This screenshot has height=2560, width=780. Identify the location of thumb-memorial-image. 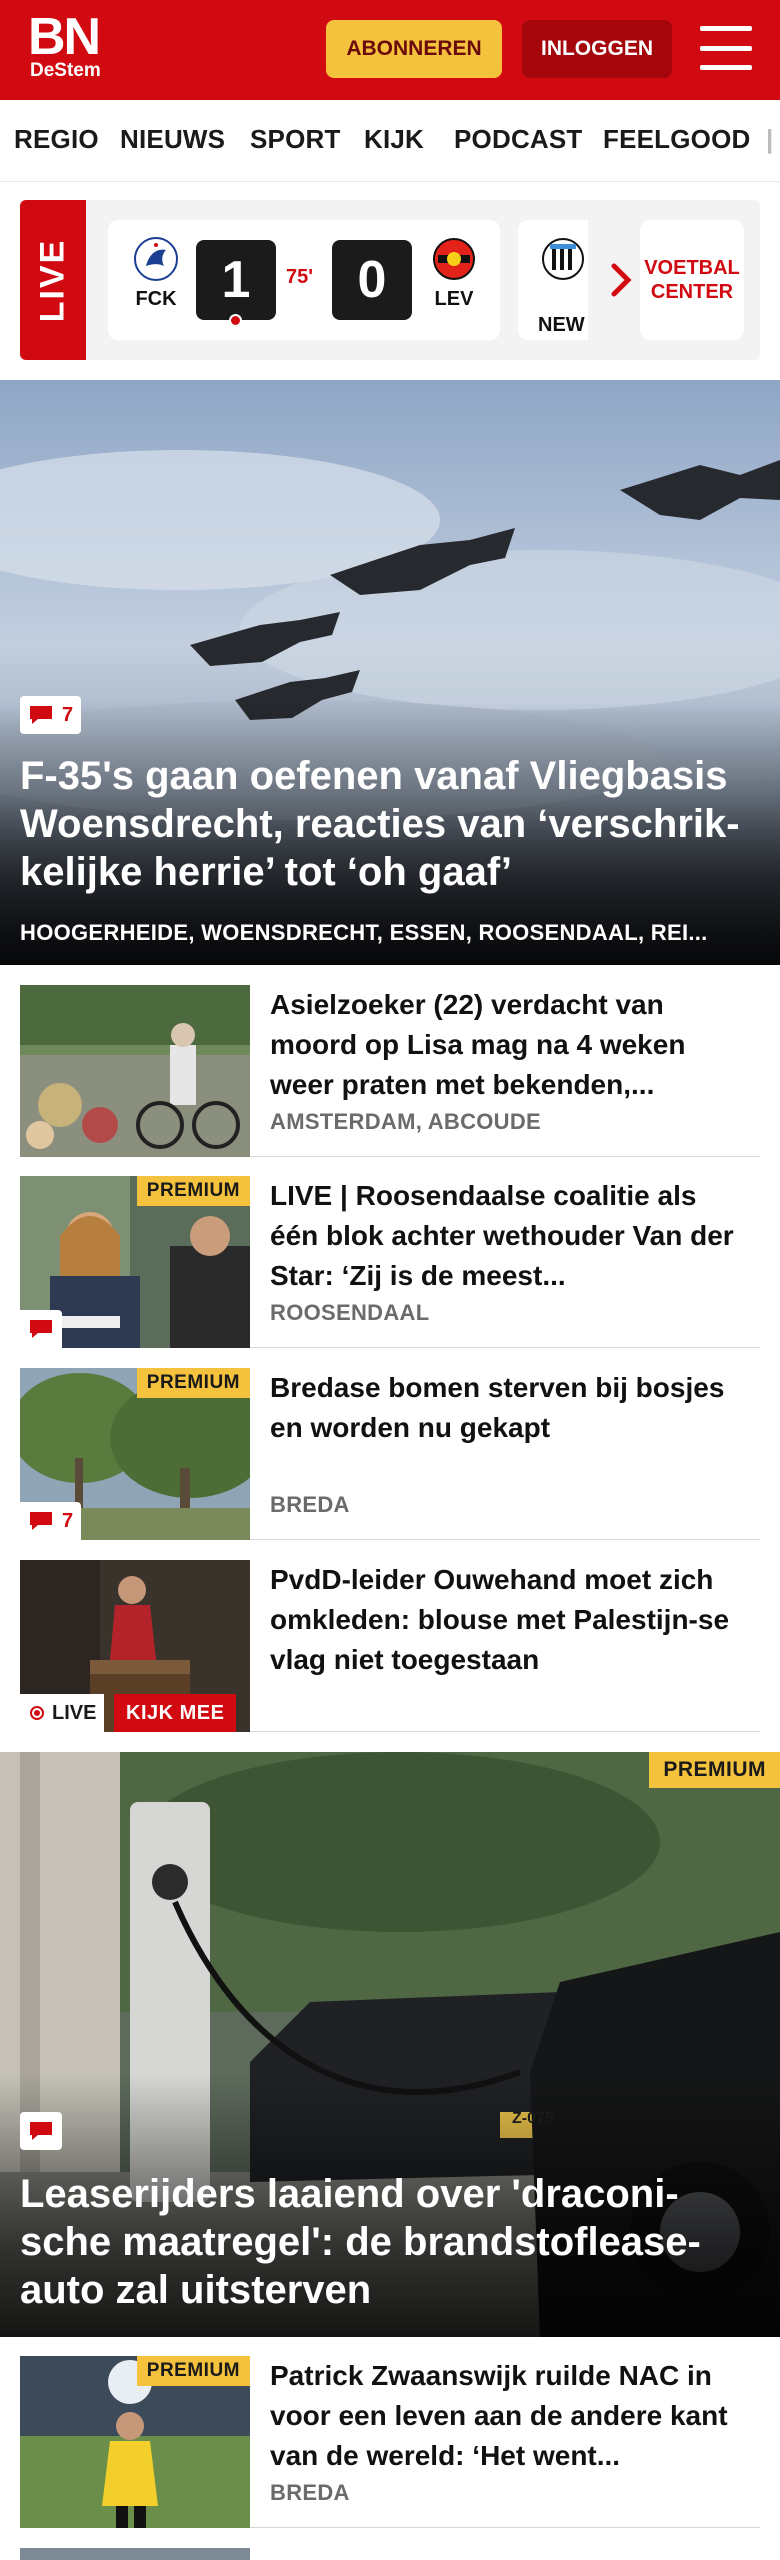
(135, 1071).